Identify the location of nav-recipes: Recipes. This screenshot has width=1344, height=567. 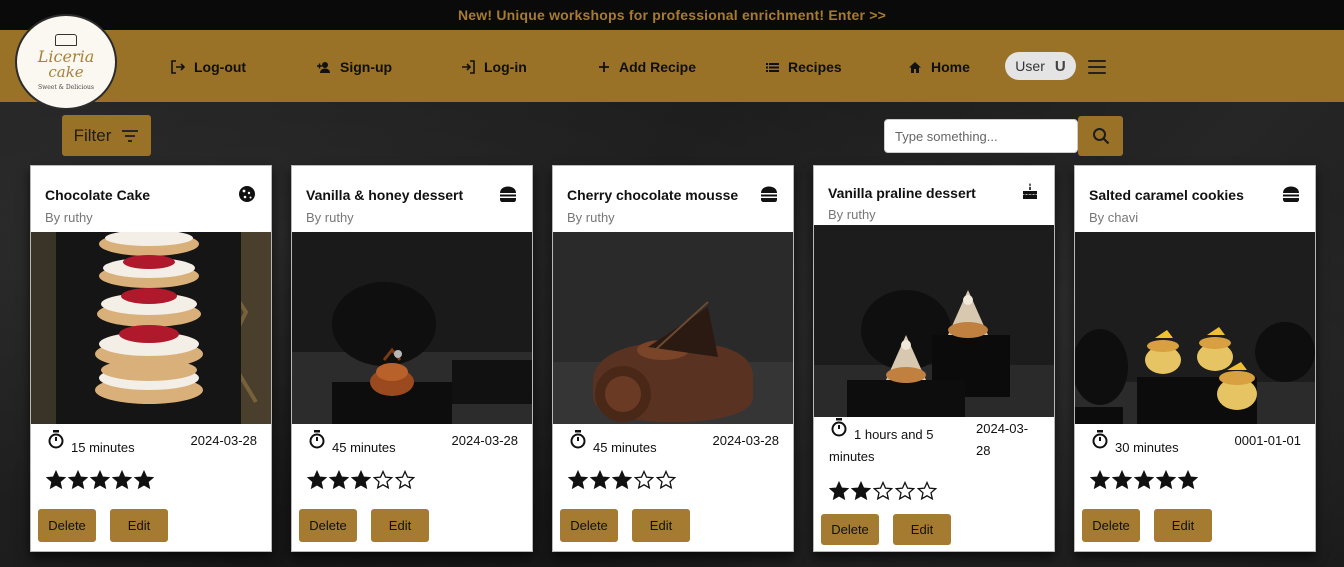
(804, 67).